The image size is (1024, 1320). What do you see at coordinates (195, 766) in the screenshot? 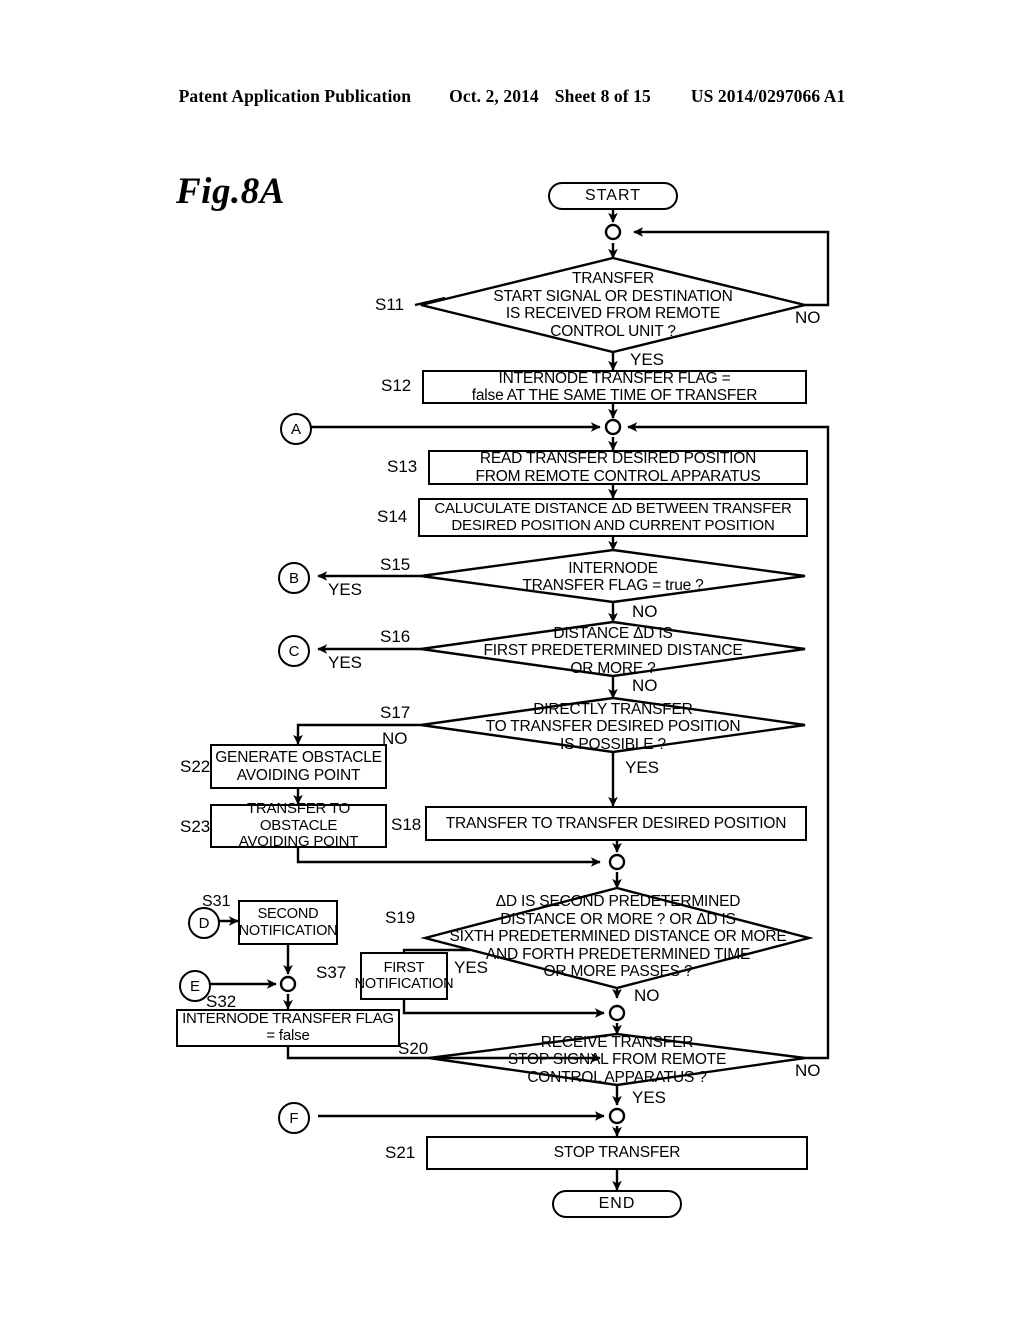
I see `step-label-s22: S22` at bounding box center [195, 766].